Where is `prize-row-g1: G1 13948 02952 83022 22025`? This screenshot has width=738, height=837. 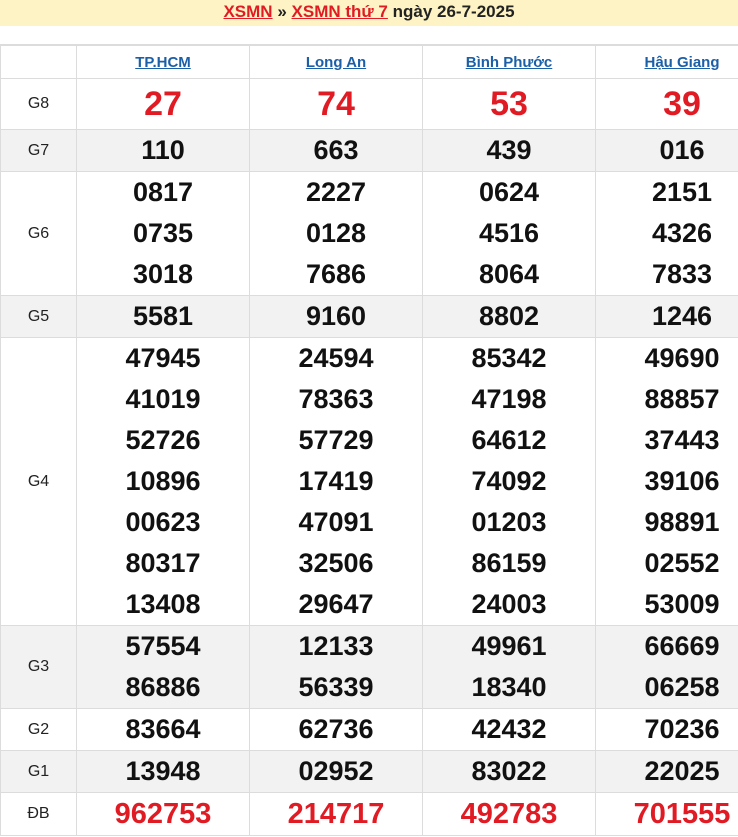 prize-row-g1: G1 13948 02952 83022 22025 is located at coordinates (369, 771).